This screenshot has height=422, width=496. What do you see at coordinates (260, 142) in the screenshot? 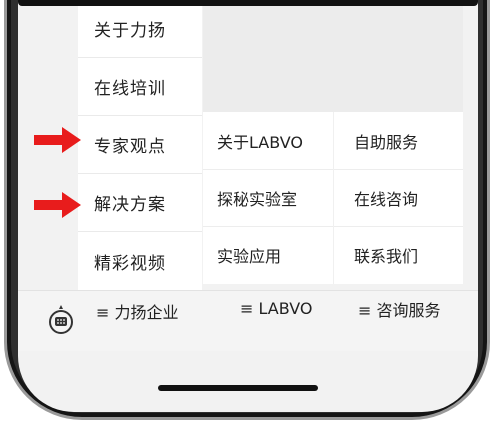
I see `submenu-item-label: 关于LABVO` at bounding box center [260, 142].